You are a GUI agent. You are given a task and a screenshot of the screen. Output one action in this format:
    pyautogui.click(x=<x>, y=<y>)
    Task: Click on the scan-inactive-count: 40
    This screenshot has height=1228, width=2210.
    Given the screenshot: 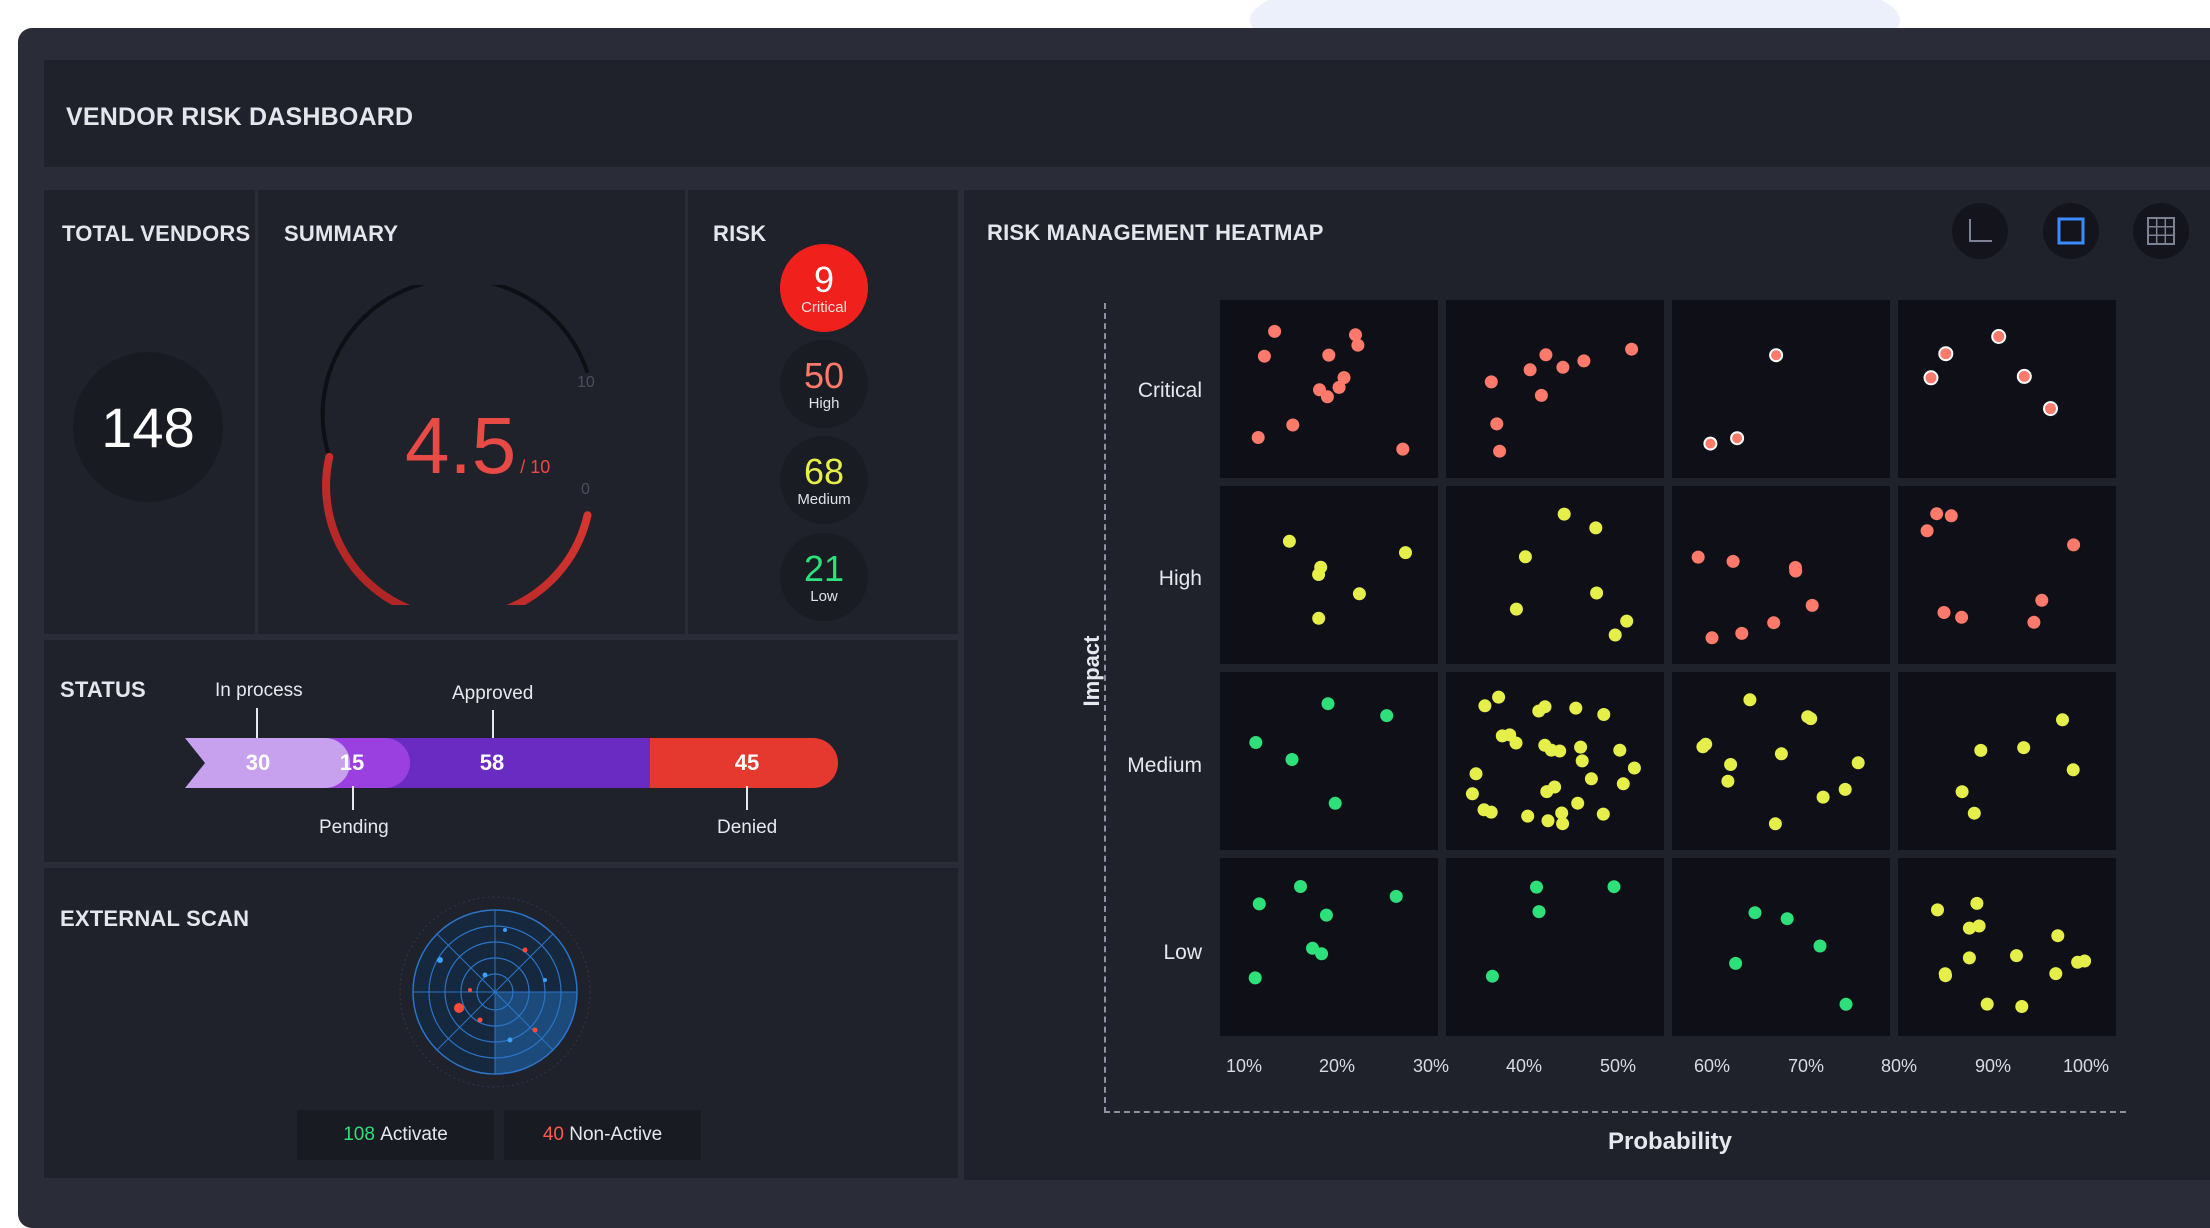 What is the action you would take?
    pyautogui.click(x=553, y=1134)
    